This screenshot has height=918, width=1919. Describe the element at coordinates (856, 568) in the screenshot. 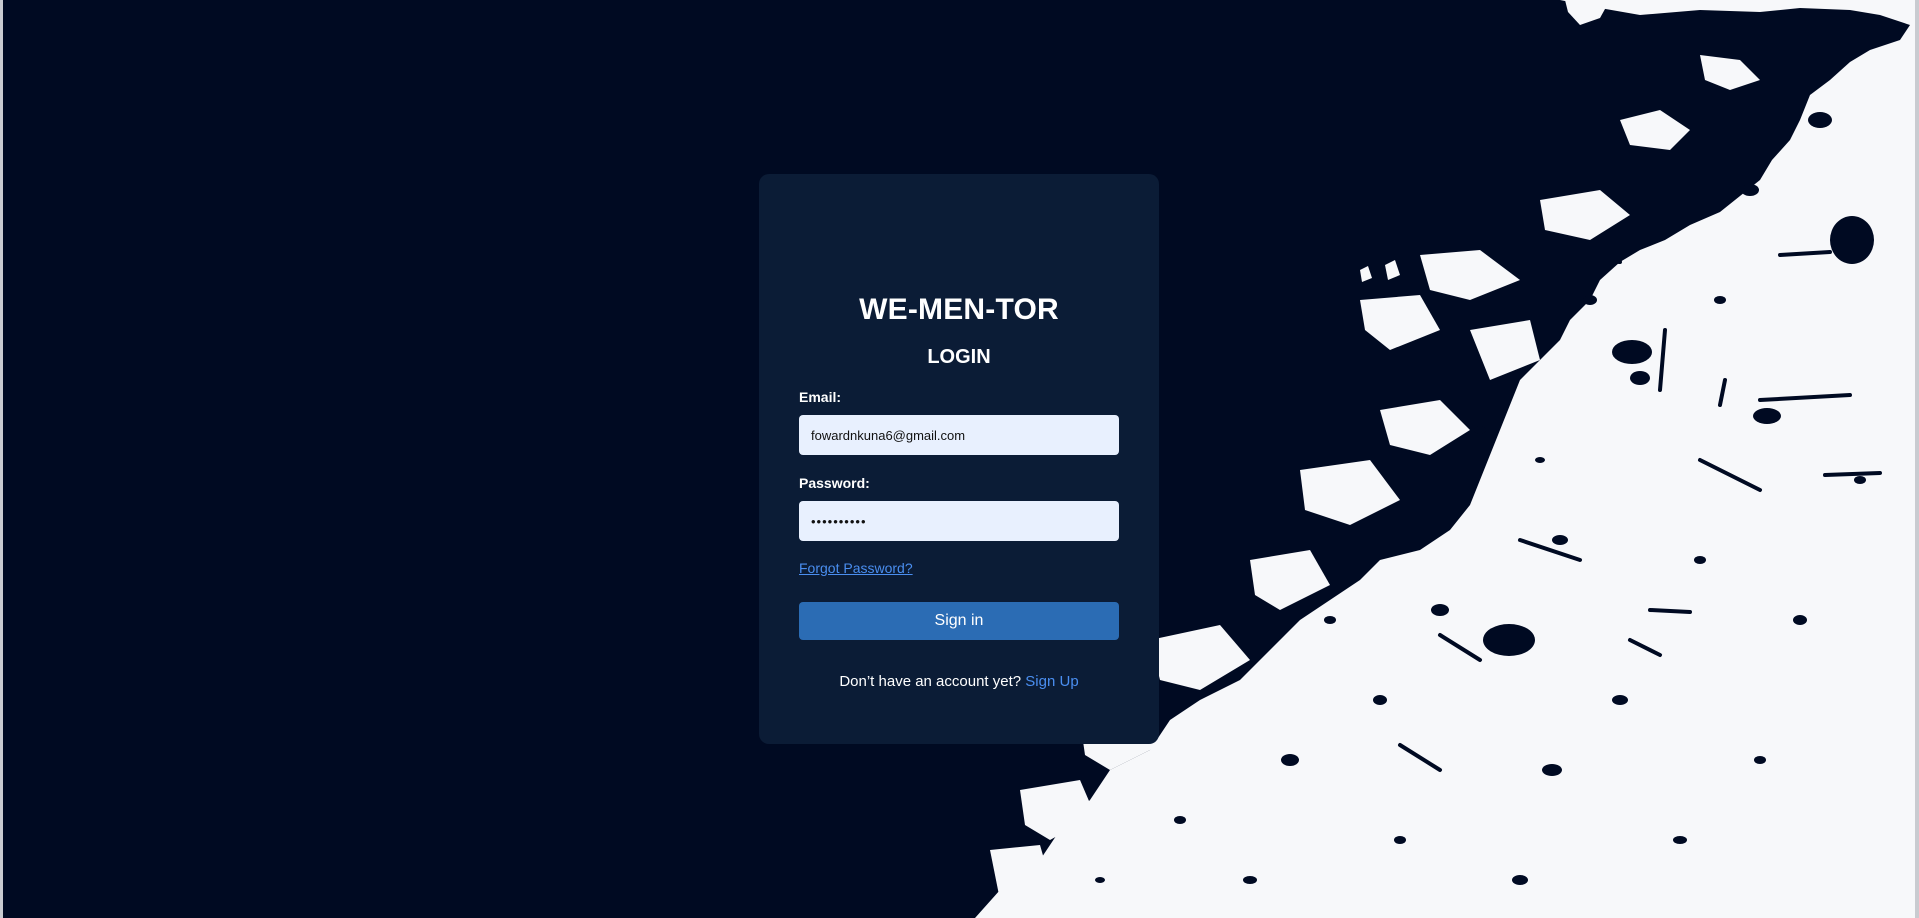

I see `forgot-password-link: Forgot Password?` at that location.